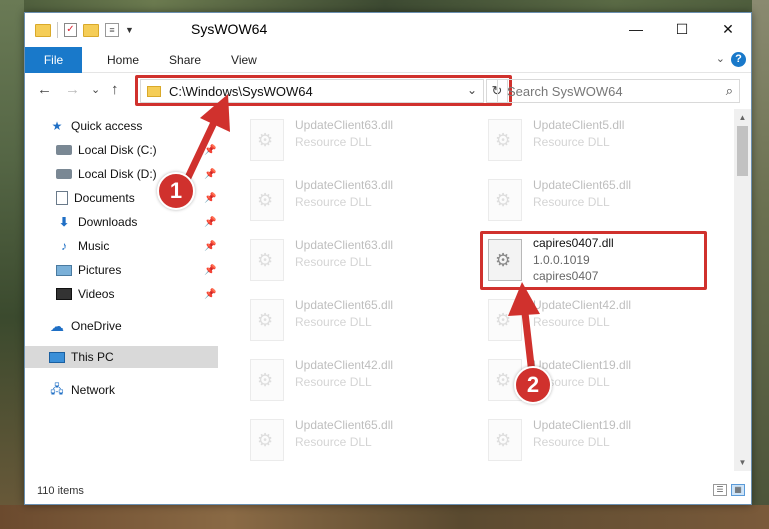 This screenshot has height=529, width=769. Describe the element at coordinates (618, 91) in the screenshot. I see `search-input: Search SysWOW64 ⌕` at that location.